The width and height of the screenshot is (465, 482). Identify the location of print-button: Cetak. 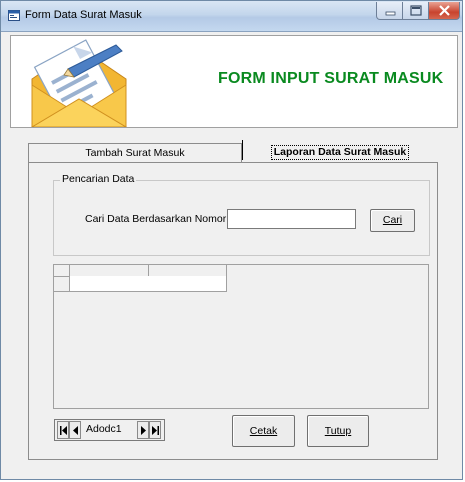
(263, 431).